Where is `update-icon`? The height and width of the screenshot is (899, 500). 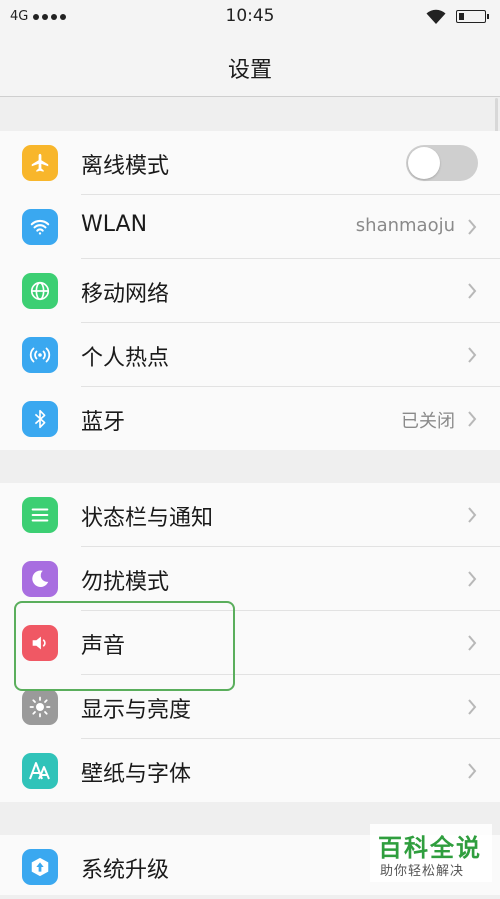 update-icon is located at coordinates (40, 867).